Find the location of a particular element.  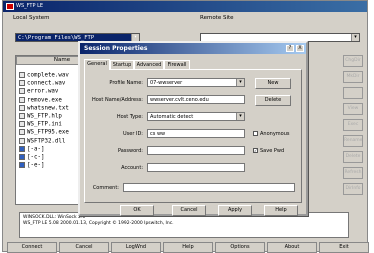

file-name: remove.exe is located at coordinates (44, 100).